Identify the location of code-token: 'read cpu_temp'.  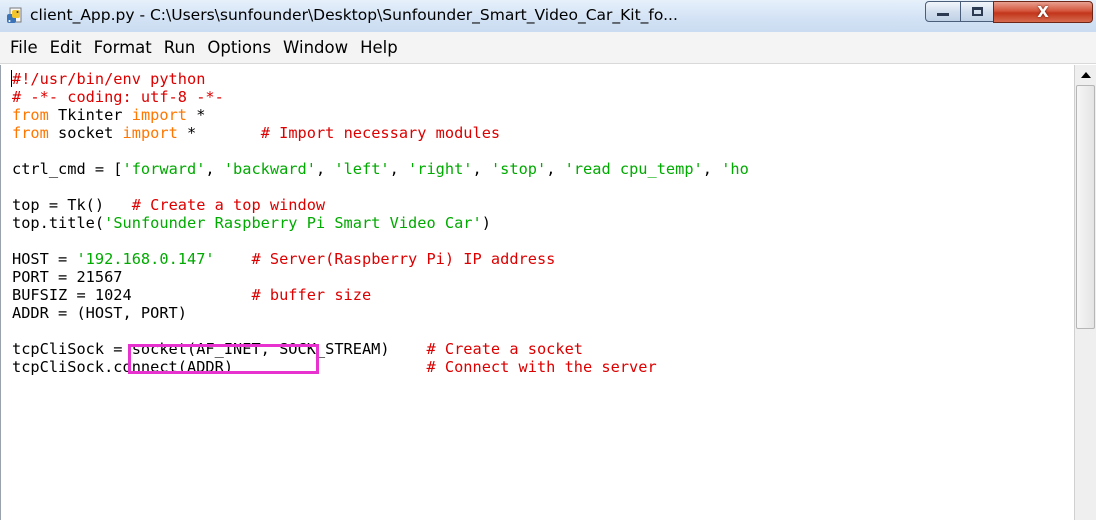
(633, 169).